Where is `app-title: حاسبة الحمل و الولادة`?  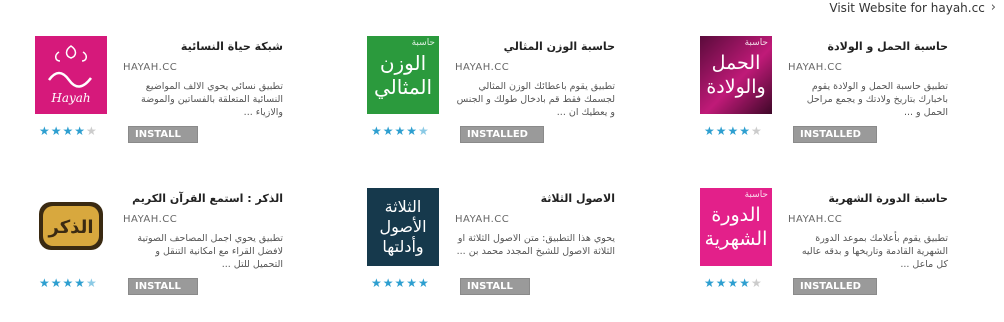
app-title: حاسبة الحمل و الولادة is located at coordinates (868, 46).